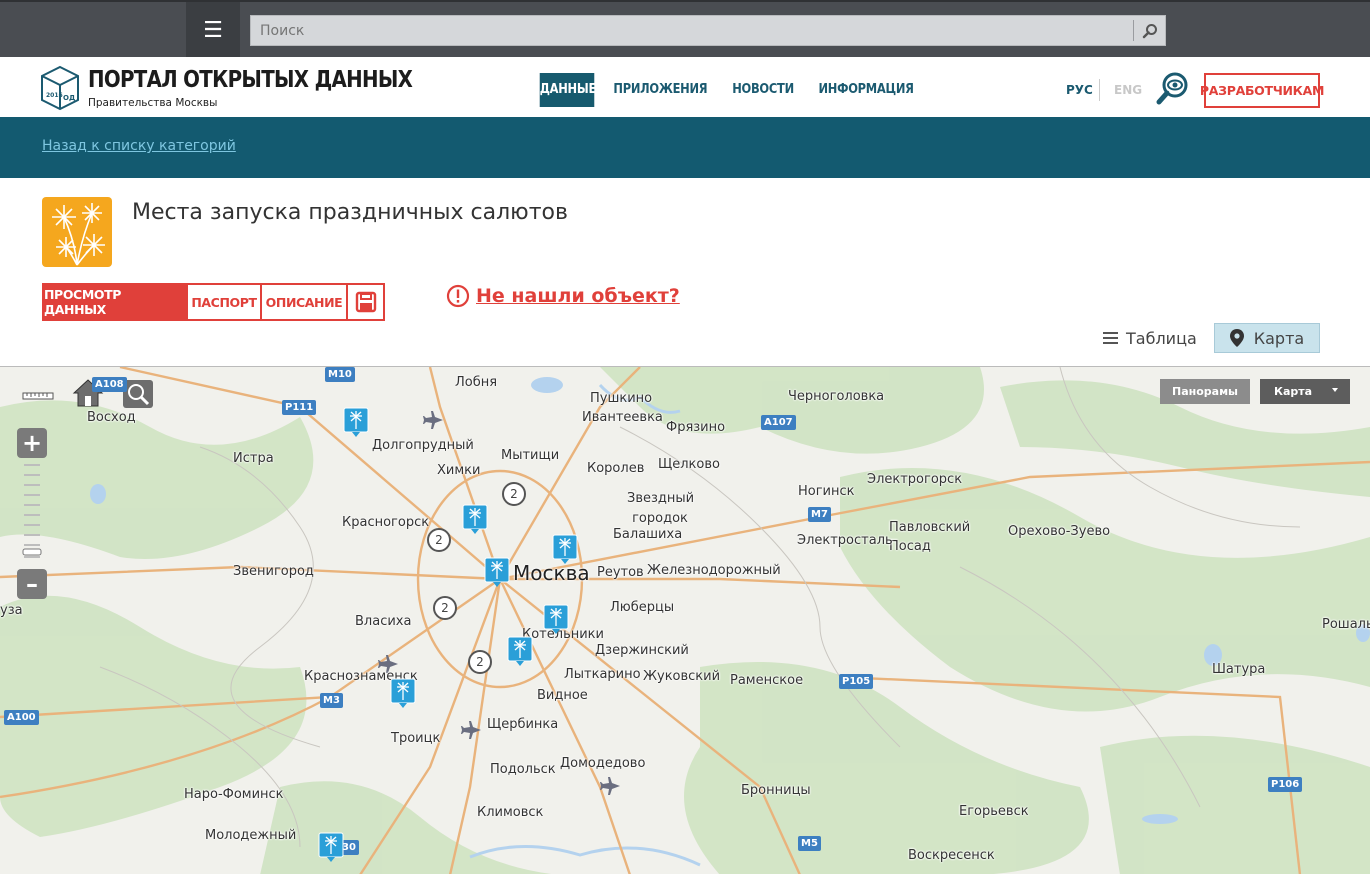  I want to click on view-table-button: Таблица, so click(1150, 338).